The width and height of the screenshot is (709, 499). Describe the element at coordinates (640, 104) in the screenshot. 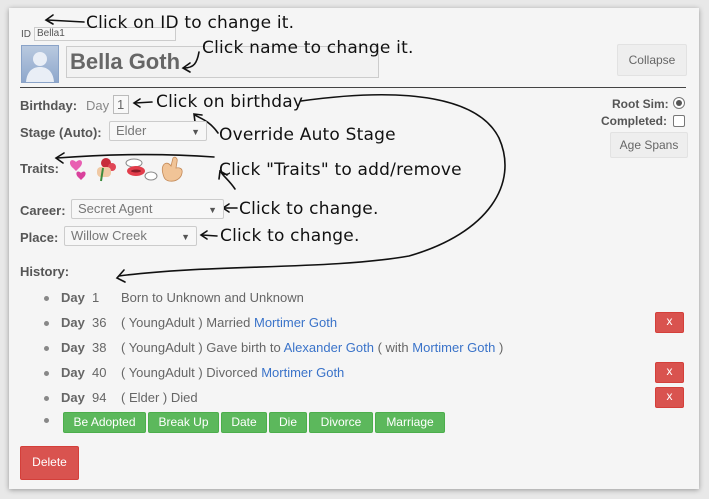

I see `root-sim-label: Root Sim:` at that location.